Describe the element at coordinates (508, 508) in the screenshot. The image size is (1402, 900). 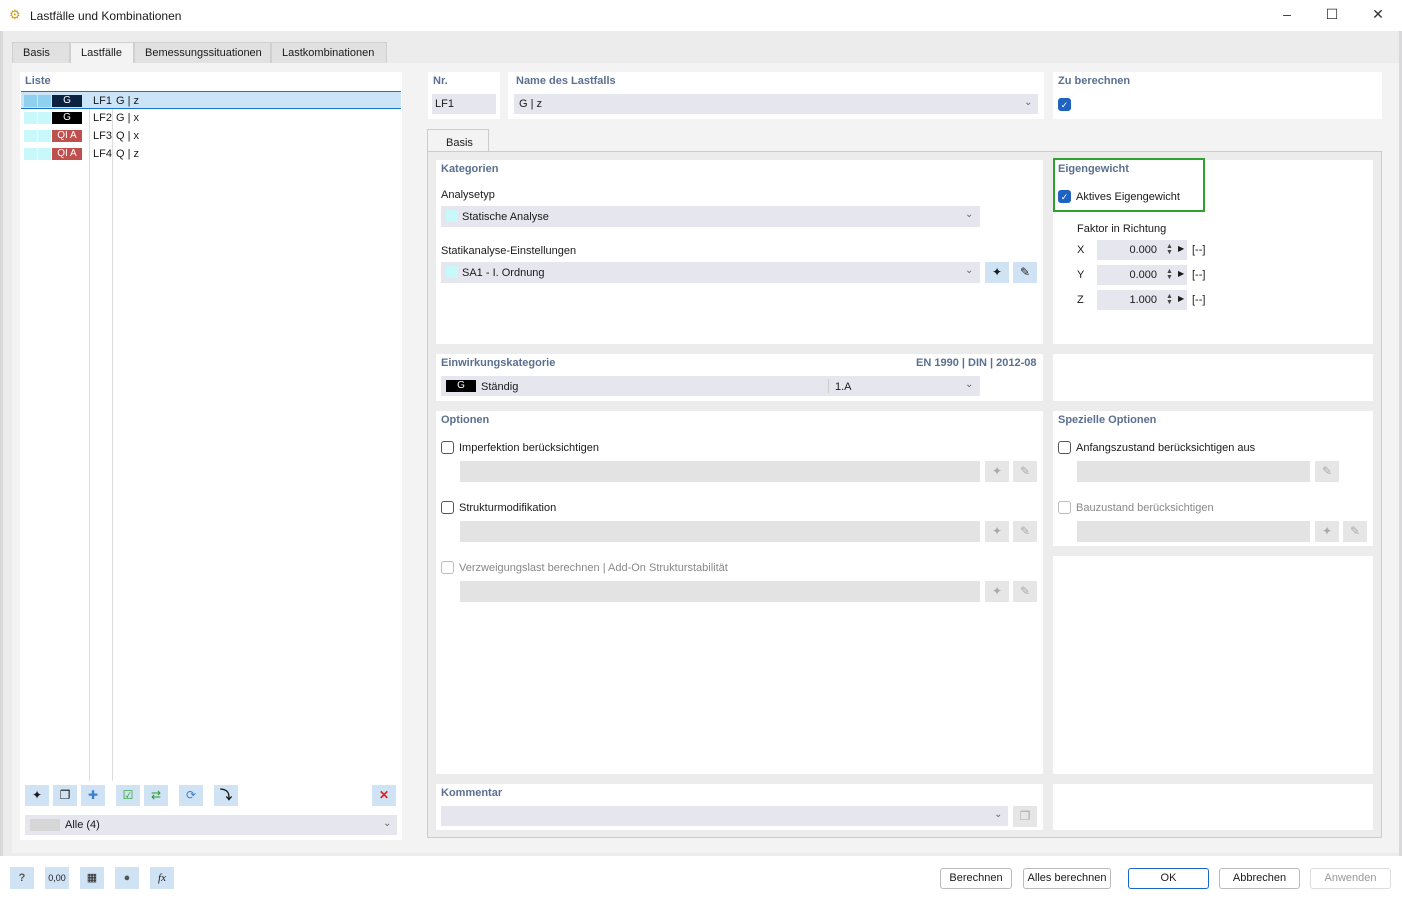
I see `struktur-label: Strukturmodifikation` at that location.